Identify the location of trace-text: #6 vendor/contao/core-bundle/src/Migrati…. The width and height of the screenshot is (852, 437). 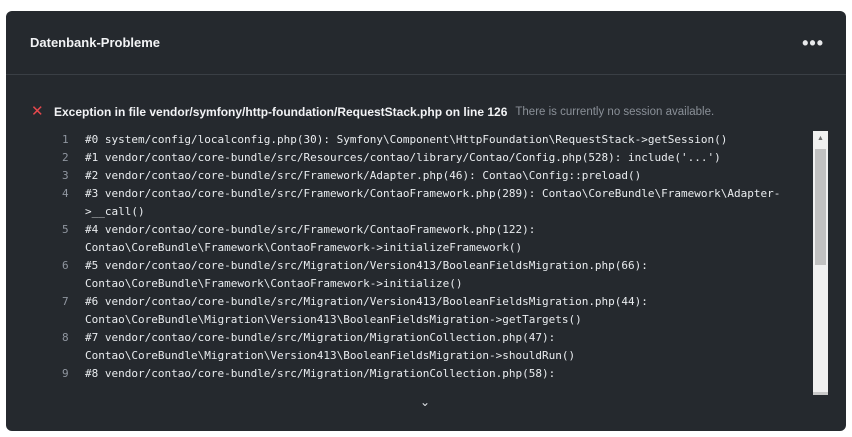
(370, 310).